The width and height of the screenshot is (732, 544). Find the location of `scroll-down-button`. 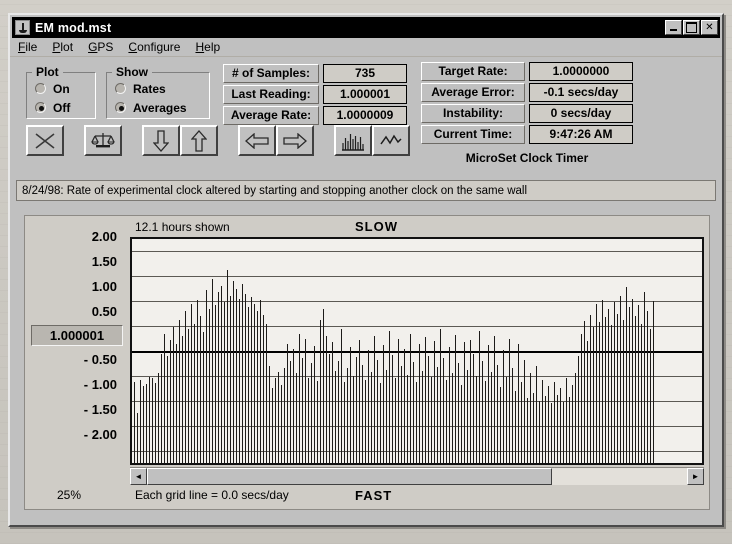

scroll-down-button is located at coordinates (161, 140).